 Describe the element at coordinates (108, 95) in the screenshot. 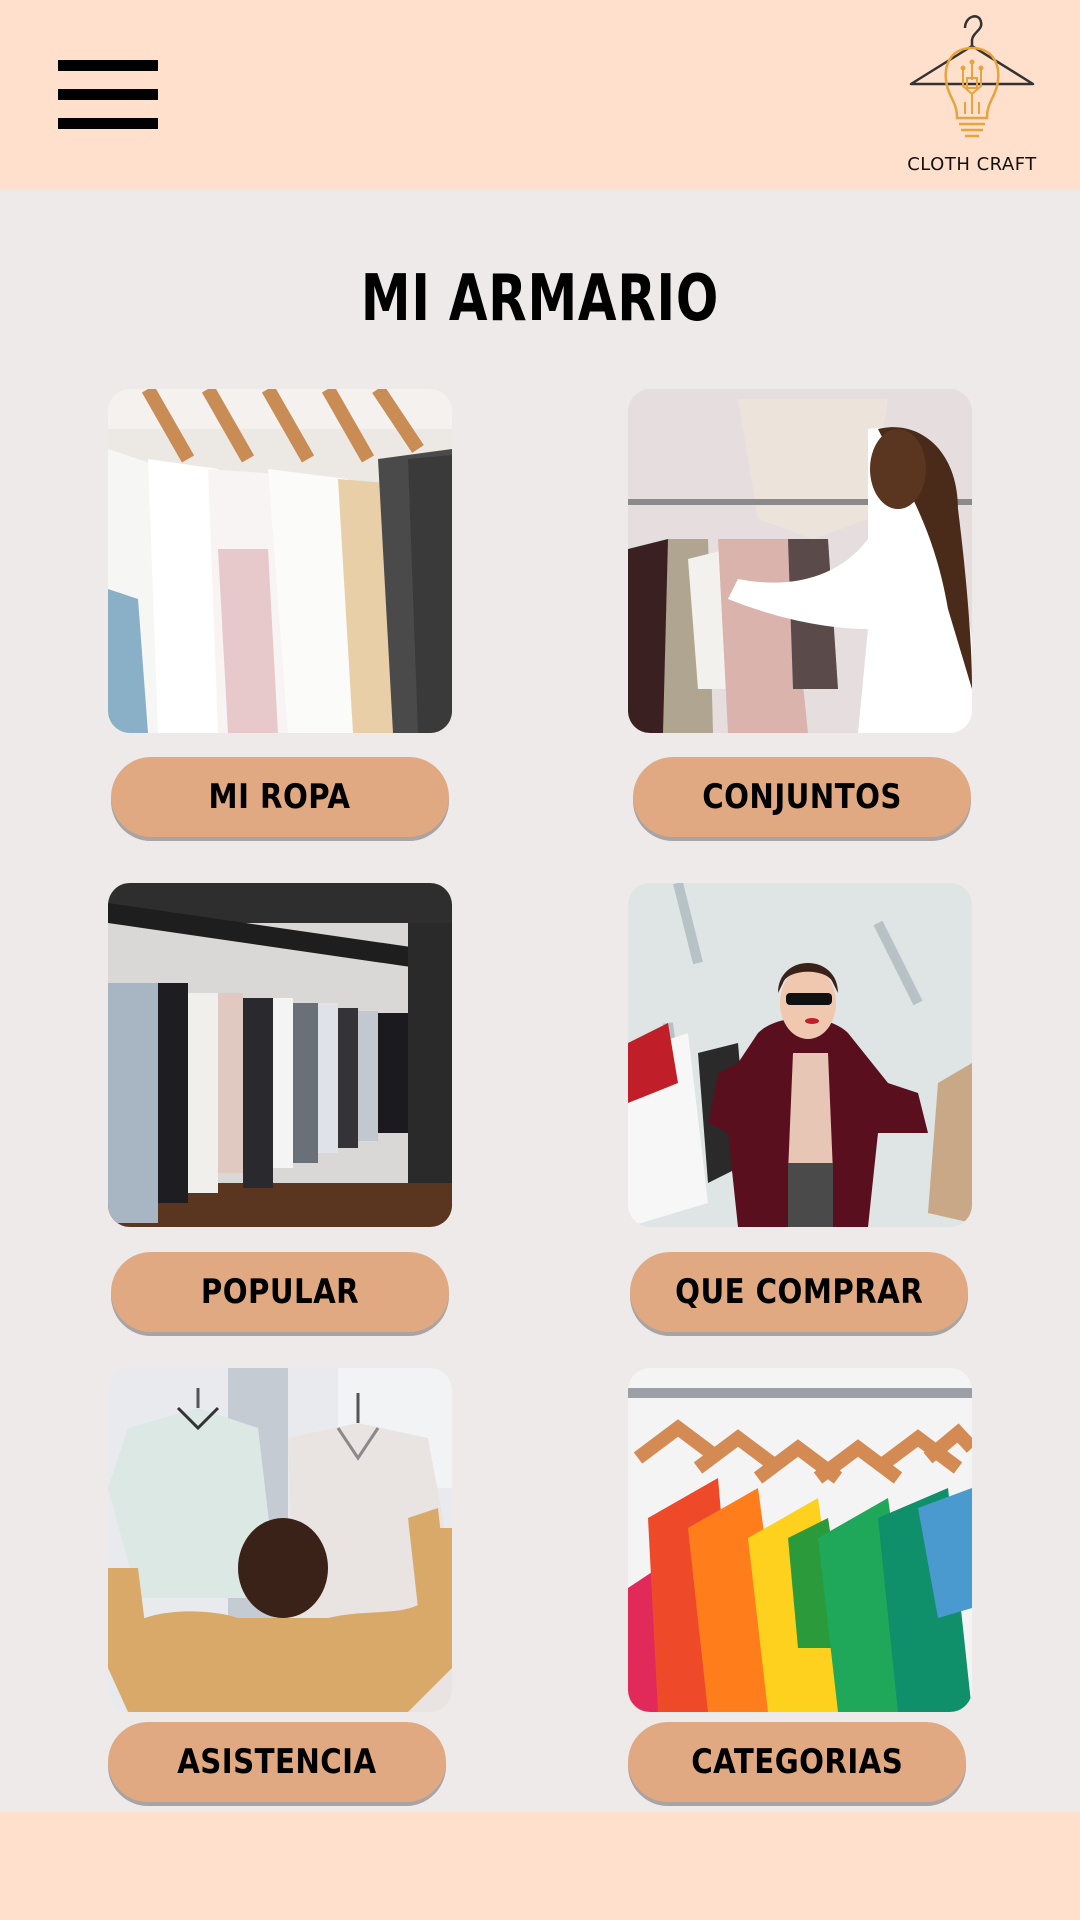

I see `hamburger-menu-icon` at that location.